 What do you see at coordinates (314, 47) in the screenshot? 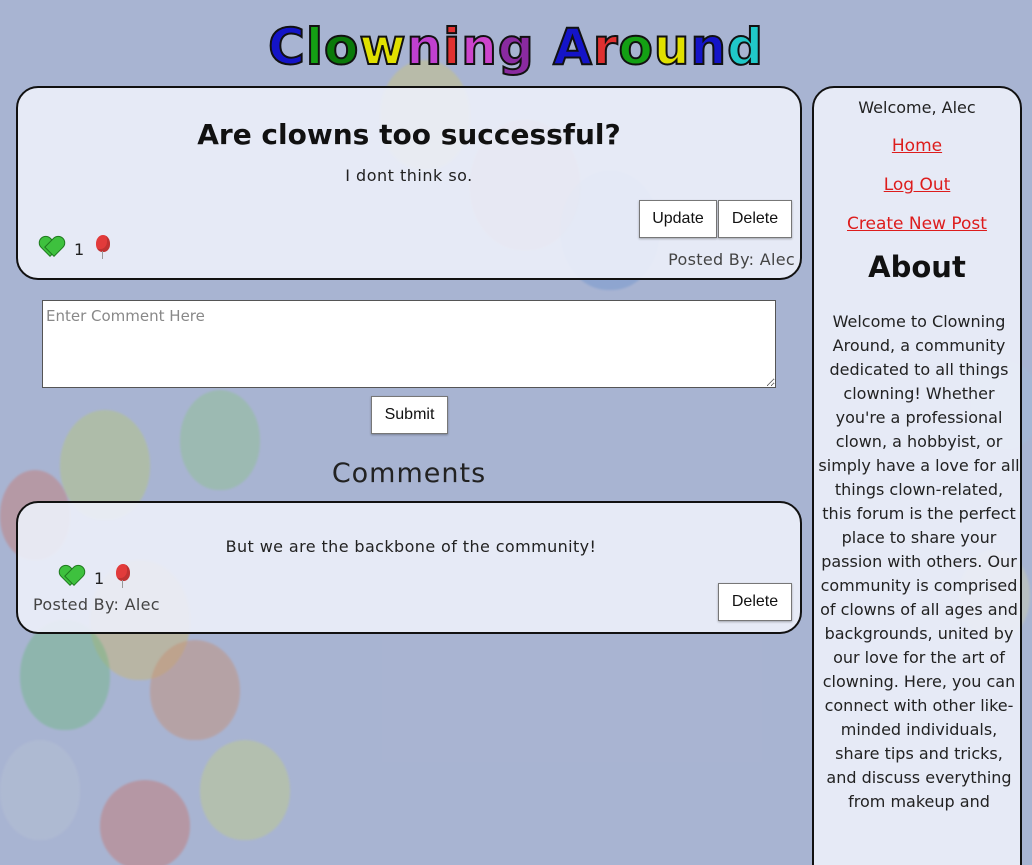
I see `title-letter: l` at bounding box center [314, 47].